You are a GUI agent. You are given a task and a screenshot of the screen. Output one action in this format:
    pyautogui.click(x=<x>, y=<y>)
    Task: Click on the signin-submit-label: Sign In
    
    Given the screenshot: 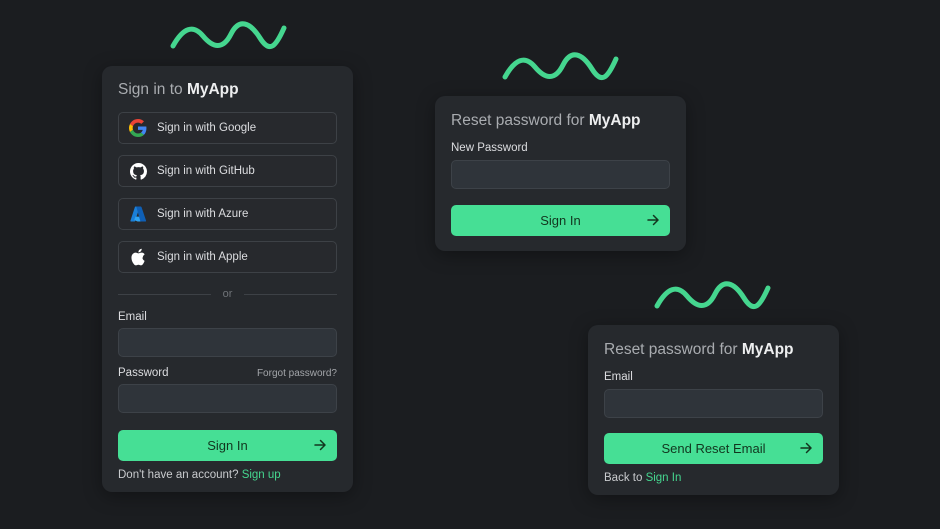 What is the action you would take?
    pyautogui.click(x=227, y=445)
    